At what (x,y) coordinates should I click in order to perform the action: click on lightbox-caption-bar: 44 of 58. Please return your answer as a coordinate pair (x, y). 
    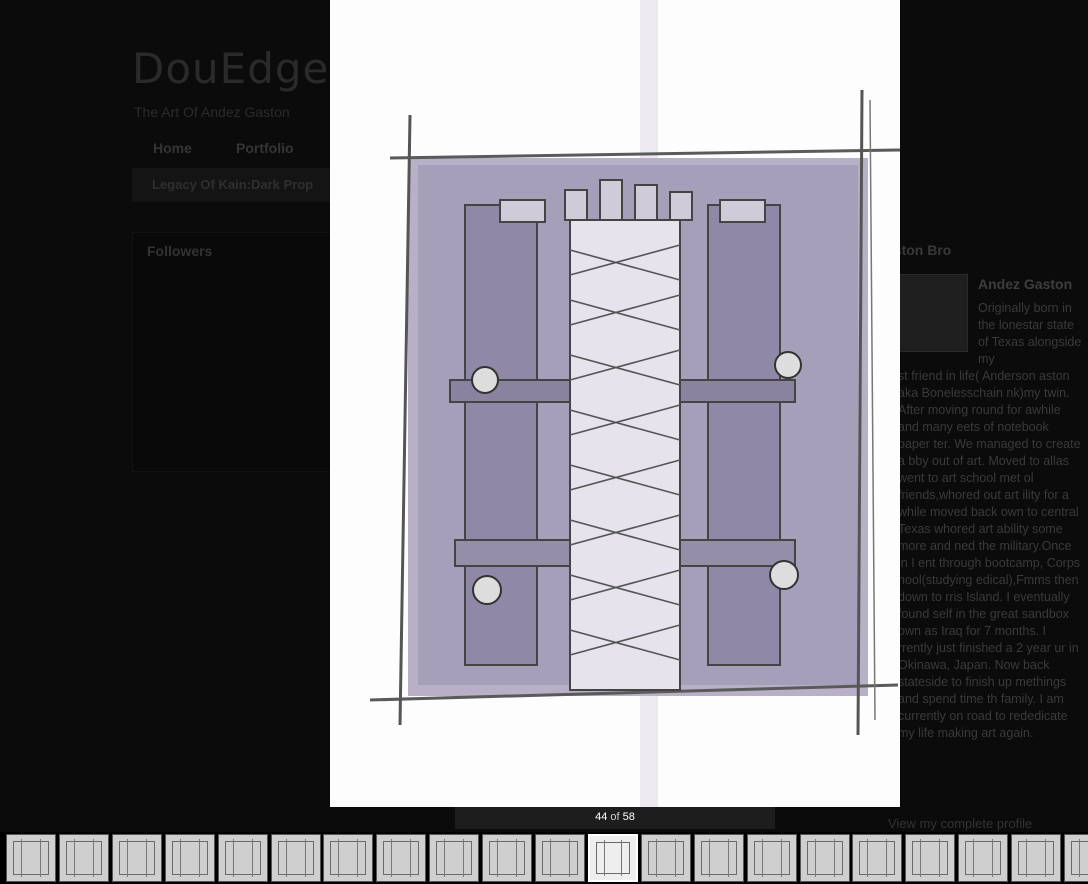
    Looking at the image, I should click on (615, 818).